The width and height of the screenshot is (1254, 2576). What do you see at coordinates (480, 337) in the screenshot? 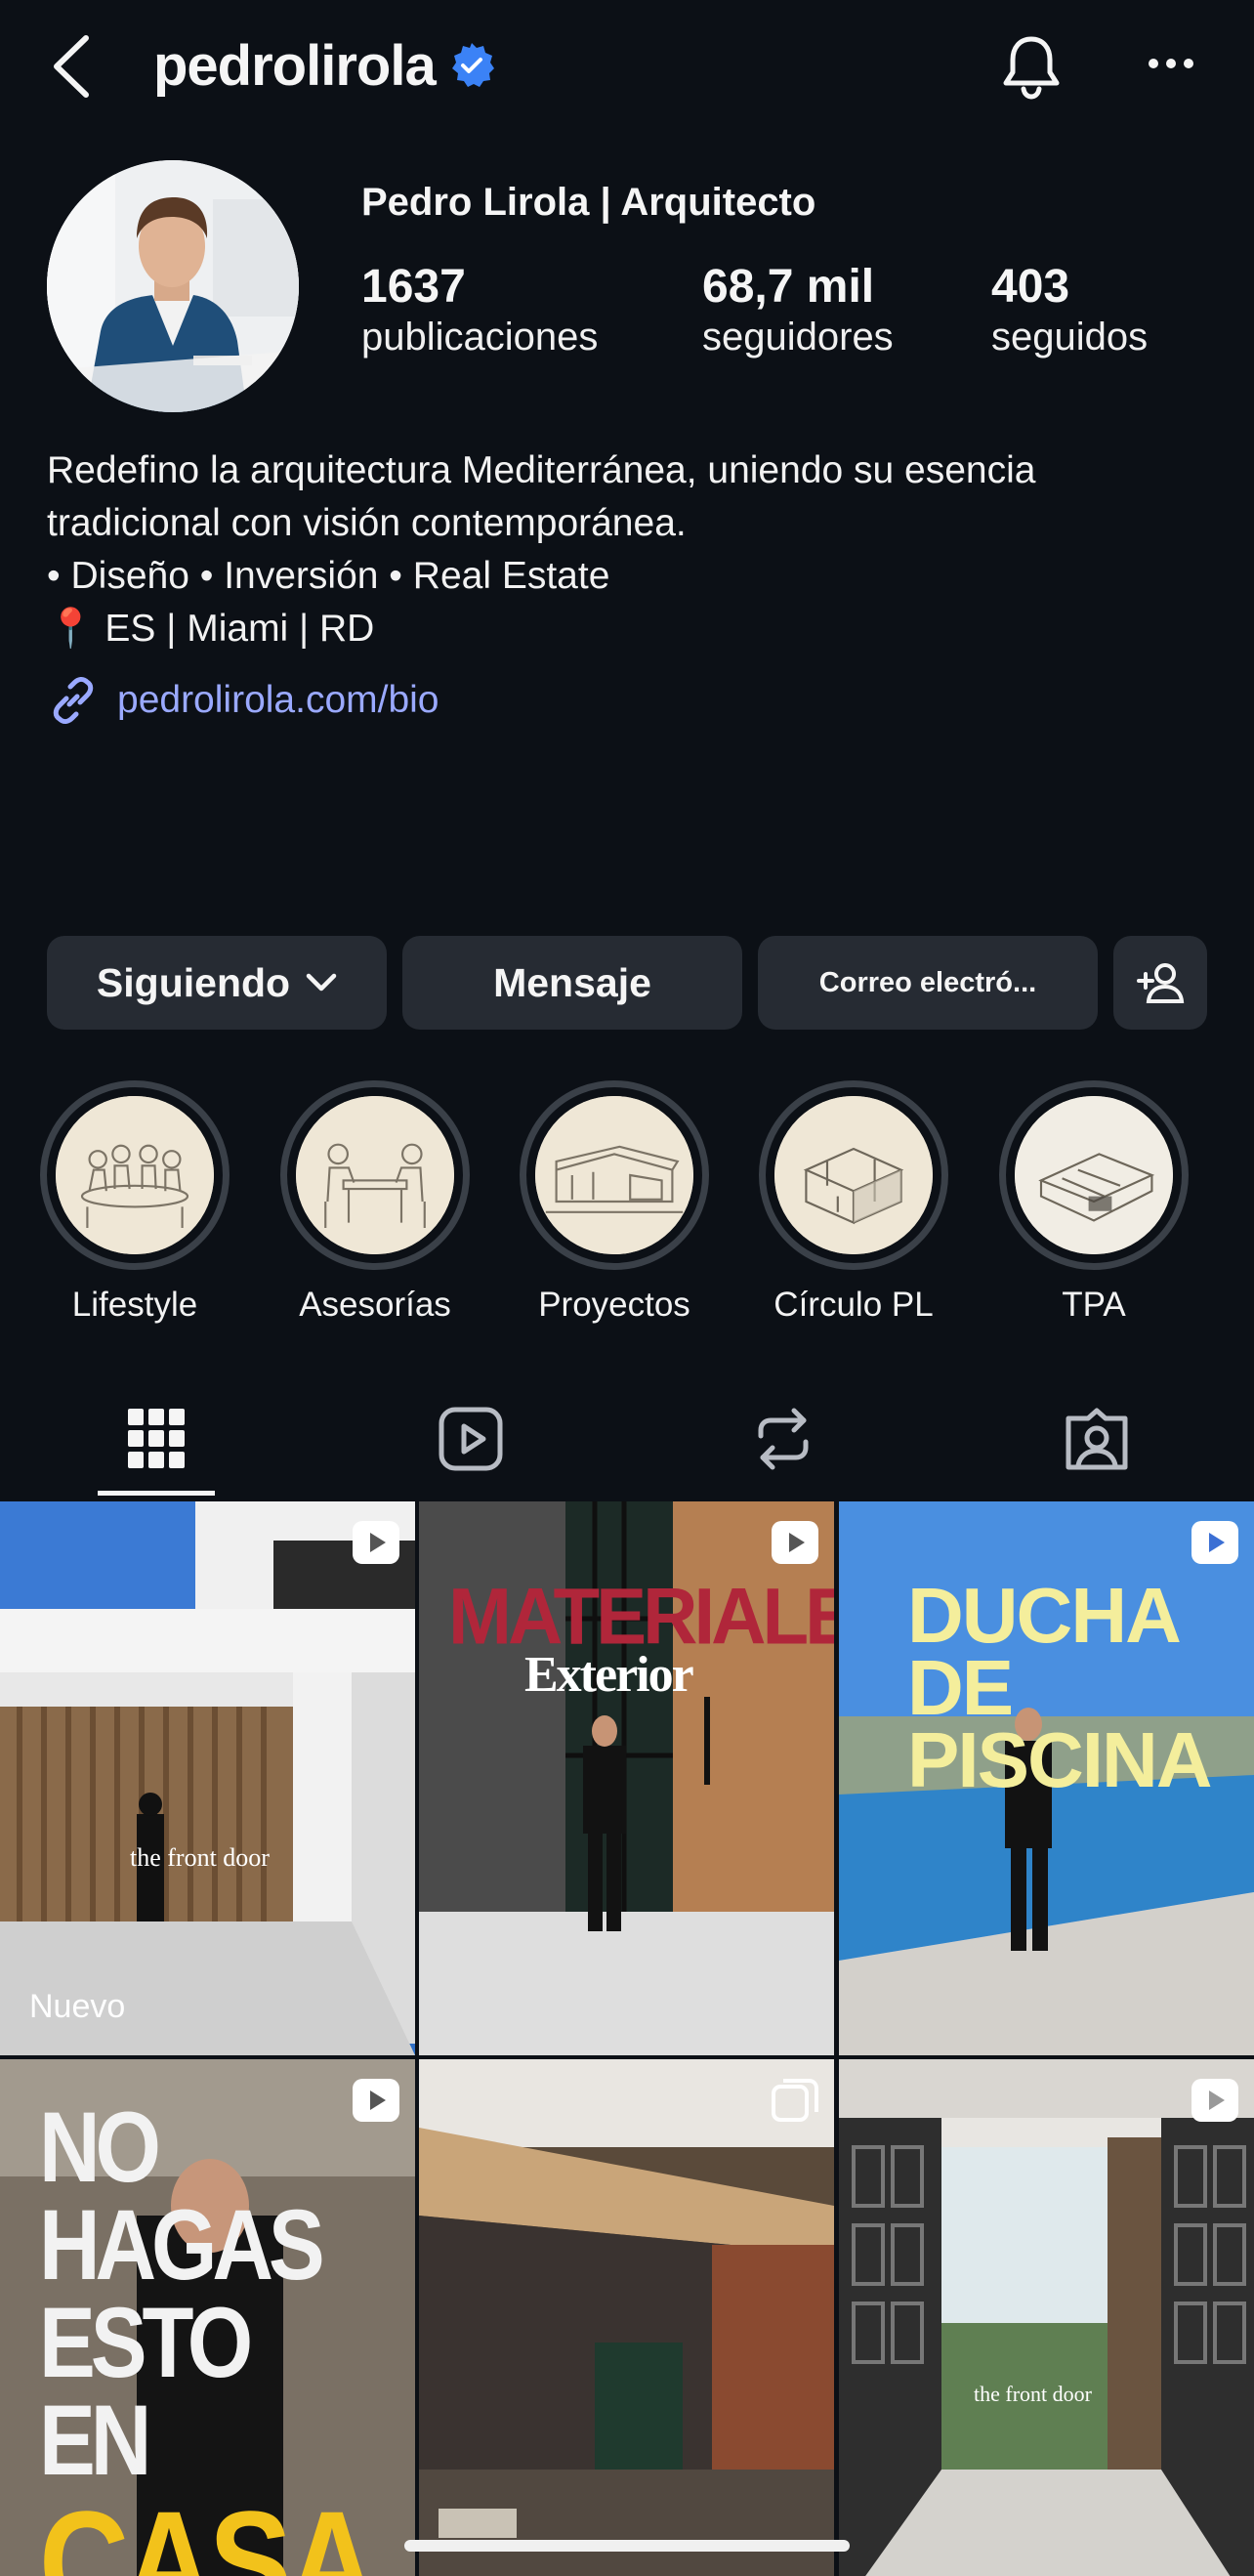
I see `posts-label: publicaciones` at bounding box center [480, 337].